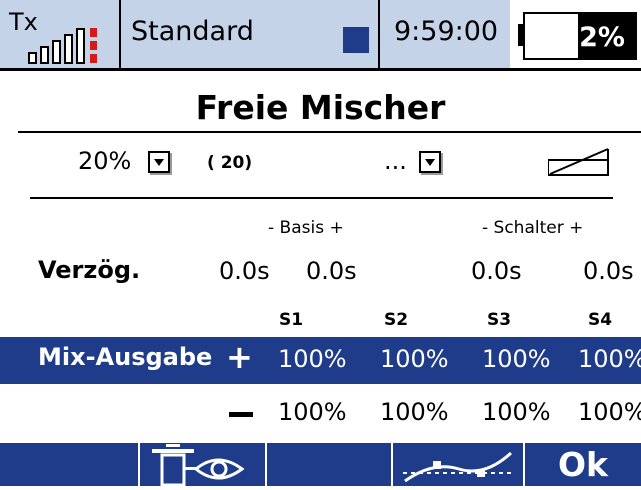 This screenshot has height=490, width=641. I want to click on linear-curve-icon, so click(579, 162).